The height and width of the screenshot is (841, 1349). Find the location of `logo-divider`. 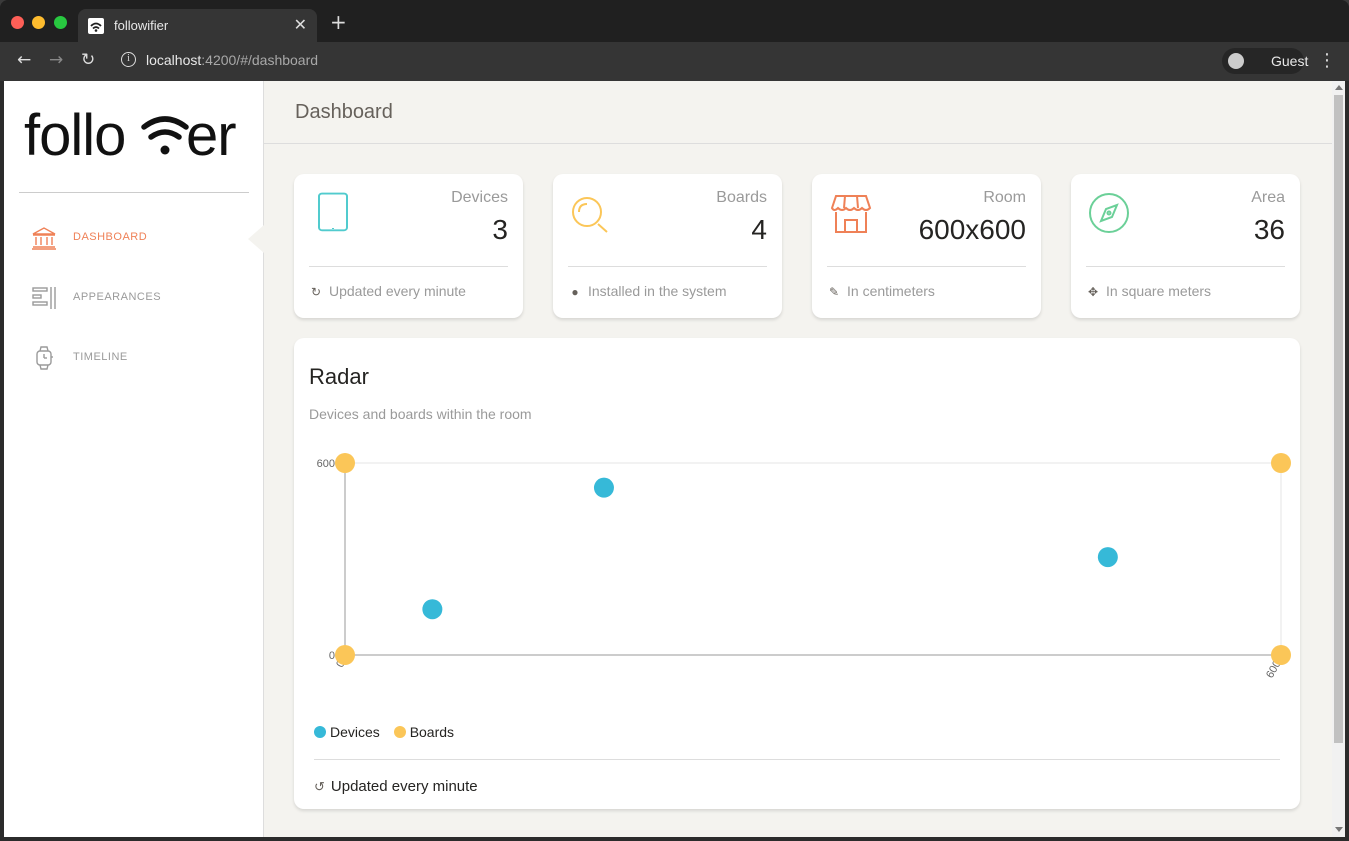

logo-divider is located at coordinates (134, 192).